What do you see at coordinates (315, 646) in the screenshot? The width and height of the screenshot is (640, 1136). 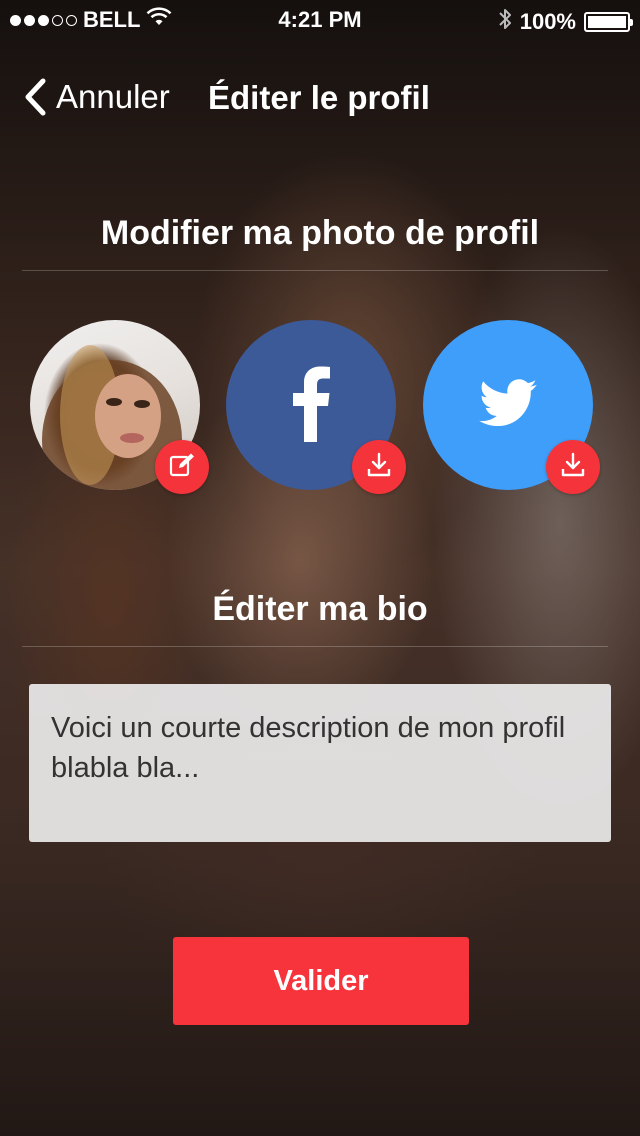 I see `bio-section-divider` at bounding box center [315, 646].